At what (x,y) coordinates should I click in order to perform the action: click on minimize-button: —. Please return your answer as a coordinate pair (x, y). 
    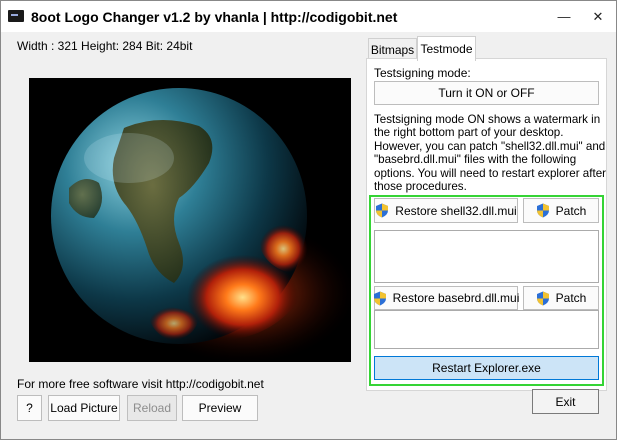
    Looking at the image, I should click on (564, 16).